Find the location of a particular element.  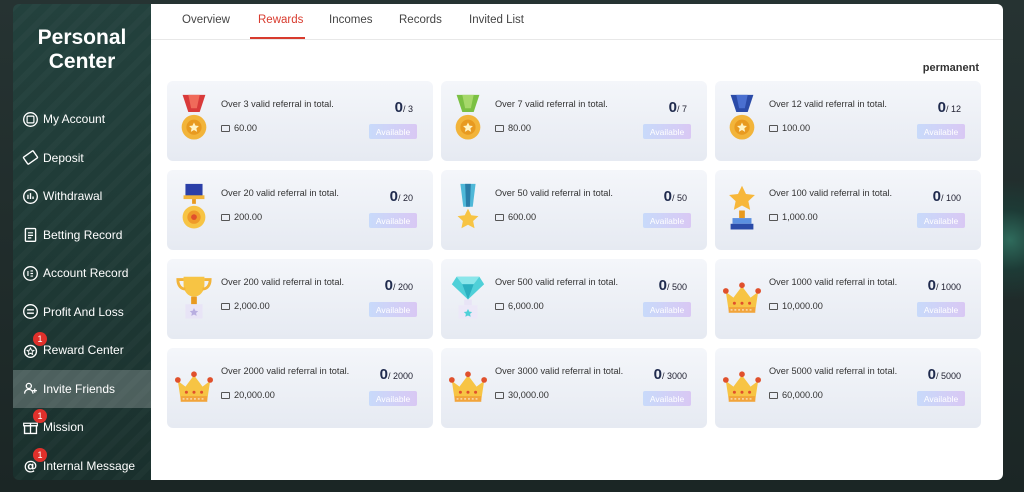

reward-description: Over 3000 valid referral in total. is located at coordinates (559, 371).